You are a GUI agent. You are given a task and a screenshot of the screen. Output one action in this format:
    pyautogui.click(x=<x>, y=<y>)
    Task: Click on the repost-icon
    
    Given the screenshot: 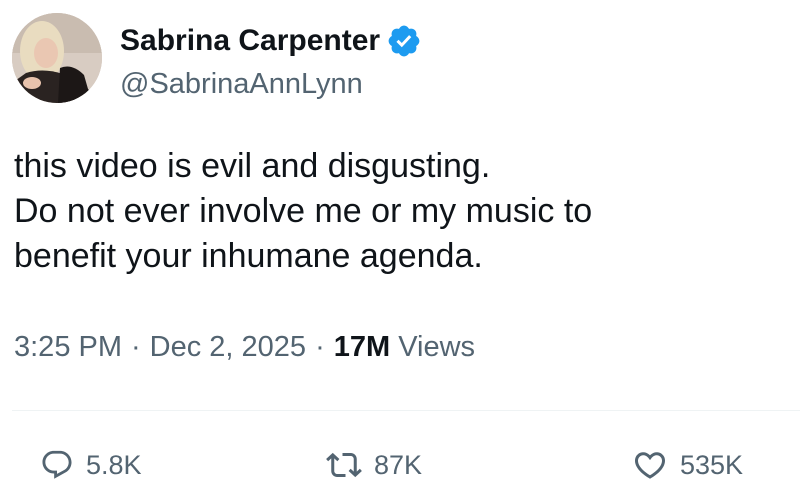 What is the action you would take?
    pyautogui.click(x=350, y=465)
    